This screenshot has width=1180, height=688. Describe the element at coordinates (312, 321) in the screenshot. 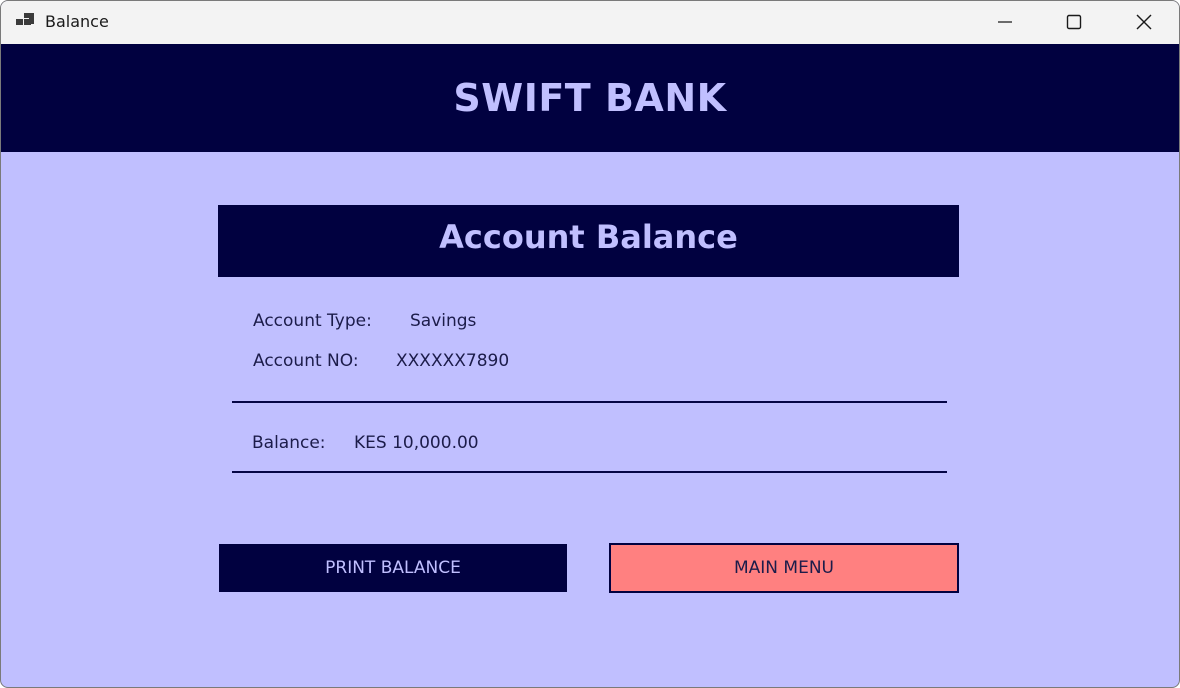

I see `account-type-label: Account Type:` at that location.